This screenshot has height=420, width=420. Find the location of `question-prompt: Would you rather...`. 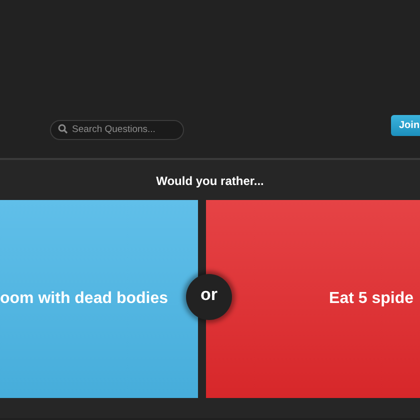

question-prompt: Would you rather... is located at coordinates (210, 181).